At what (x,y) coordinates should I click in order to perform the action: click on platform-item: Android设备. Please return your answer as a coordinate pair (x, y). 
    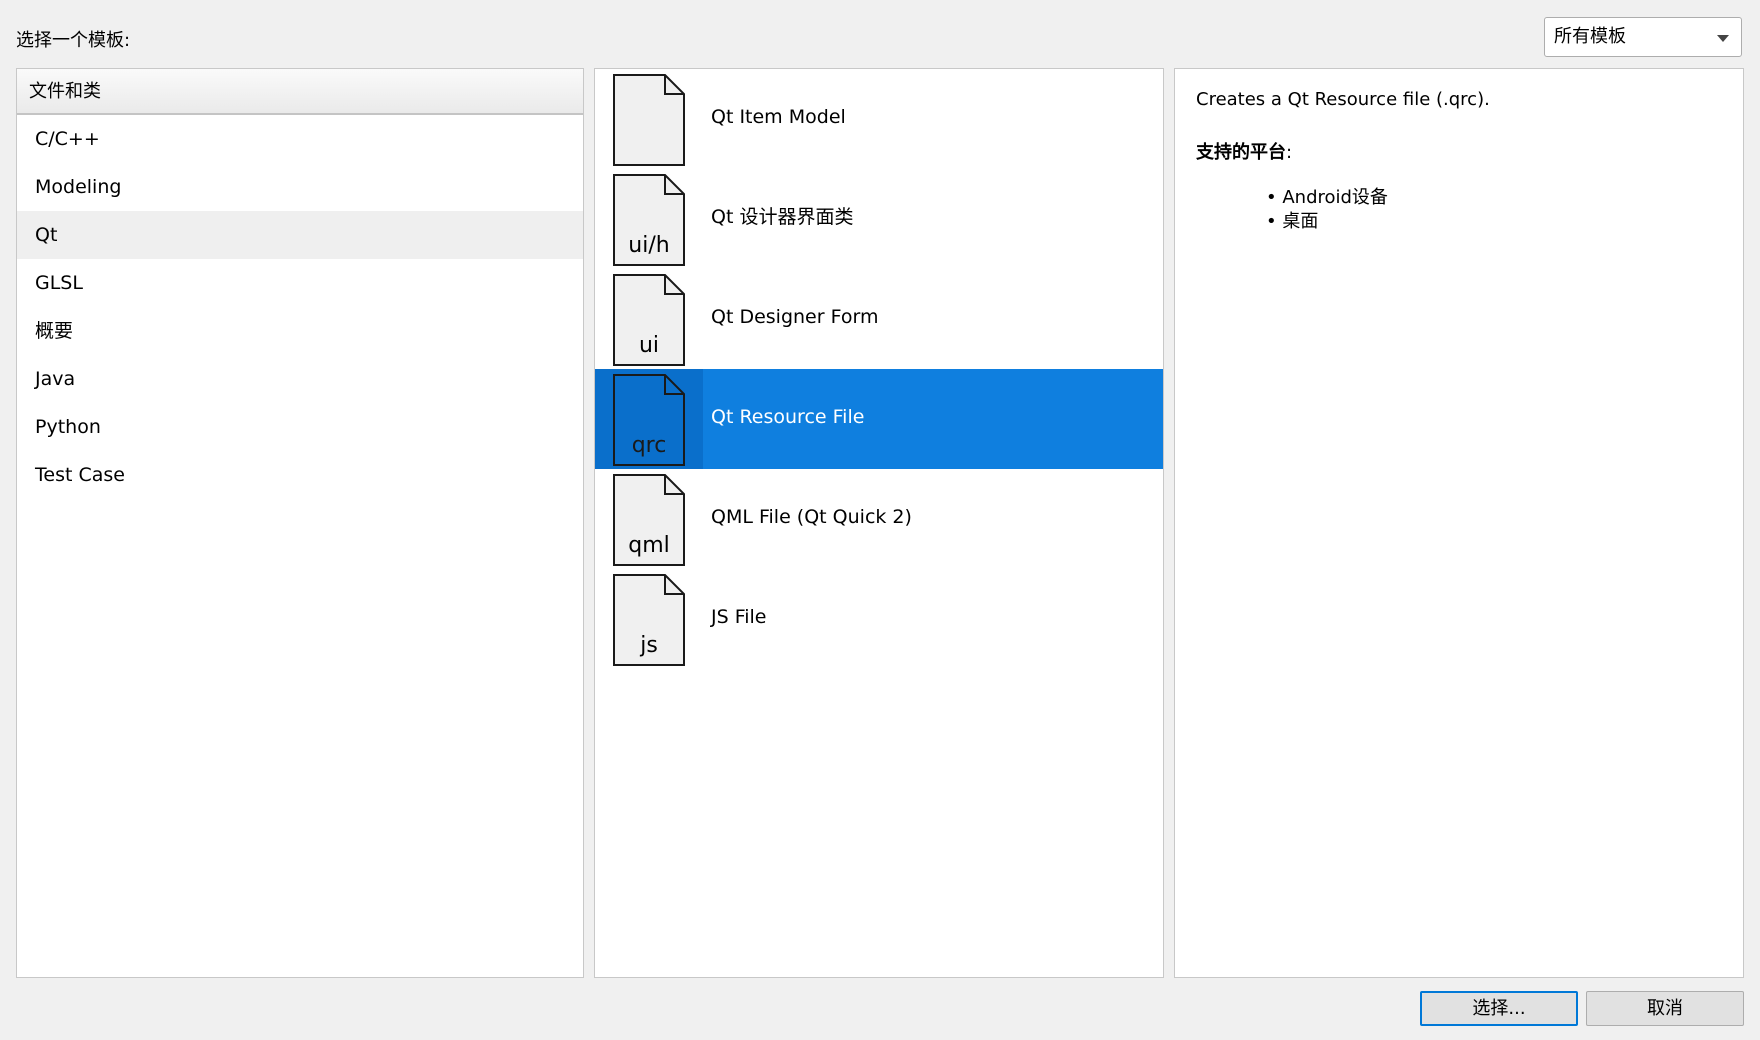
    Looking at the image, I should click on (1504, 198).